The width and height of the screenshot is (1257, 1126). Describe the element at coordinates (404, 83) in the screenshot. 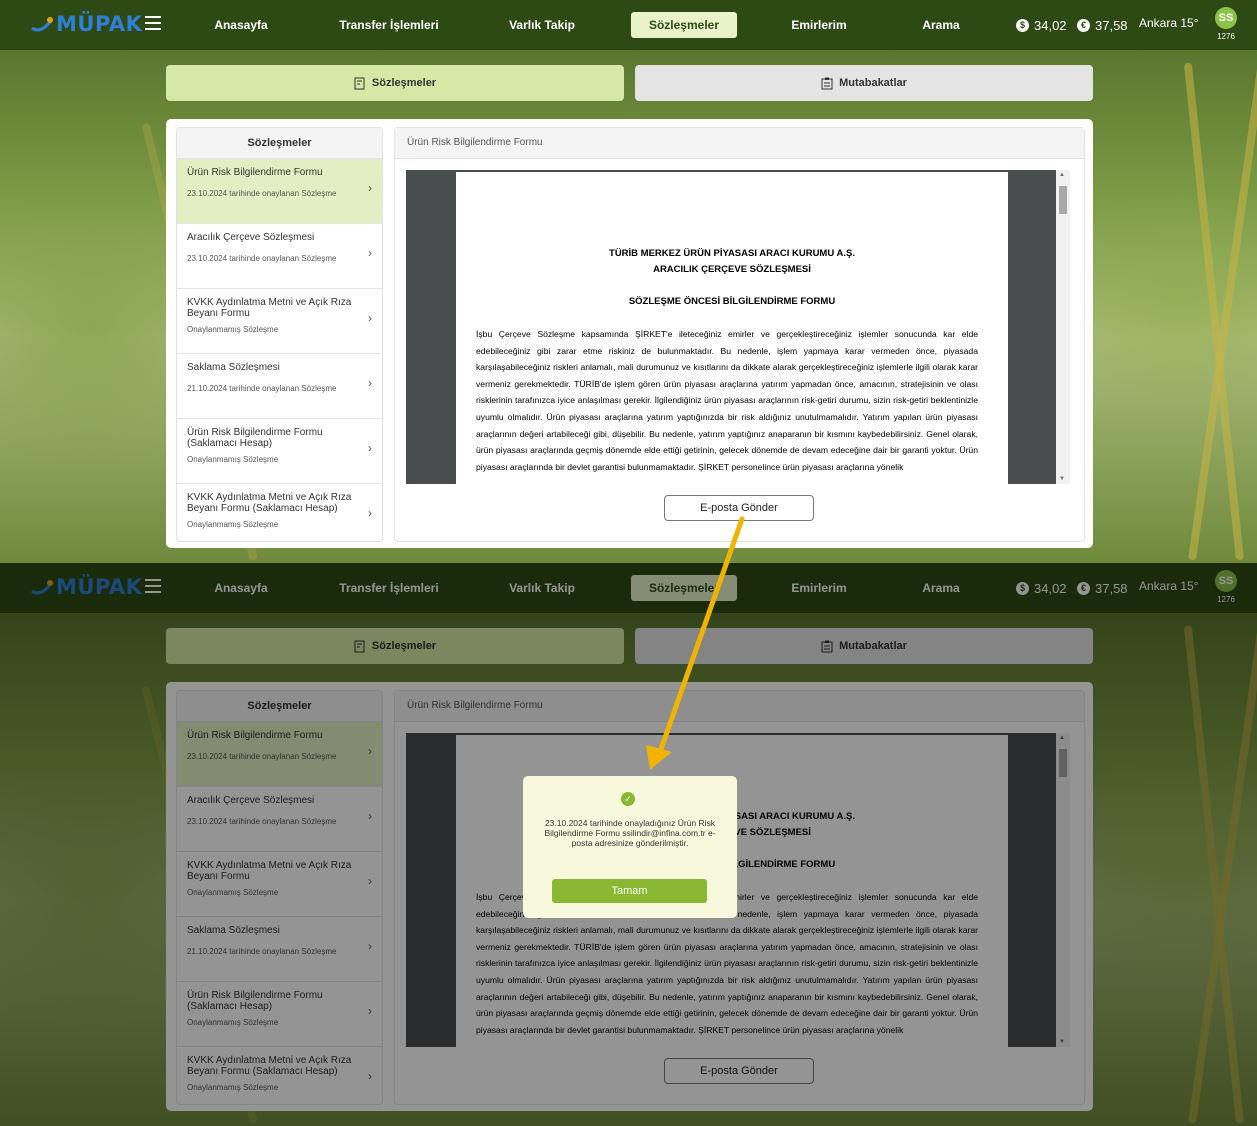

I see `tab-sozlesmeler-label: Sözleşmeler` at that location.